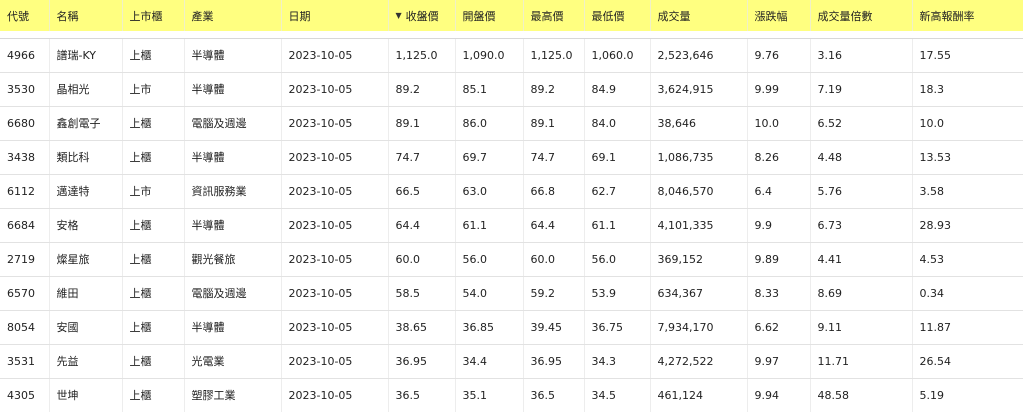 Image resolution: width=1023 pixels, height=413 pixels. What do you see at coordinates (699, 15) in the screenshot?
I see `column-header-volume: 成交量` at bounding box center [699, 15].